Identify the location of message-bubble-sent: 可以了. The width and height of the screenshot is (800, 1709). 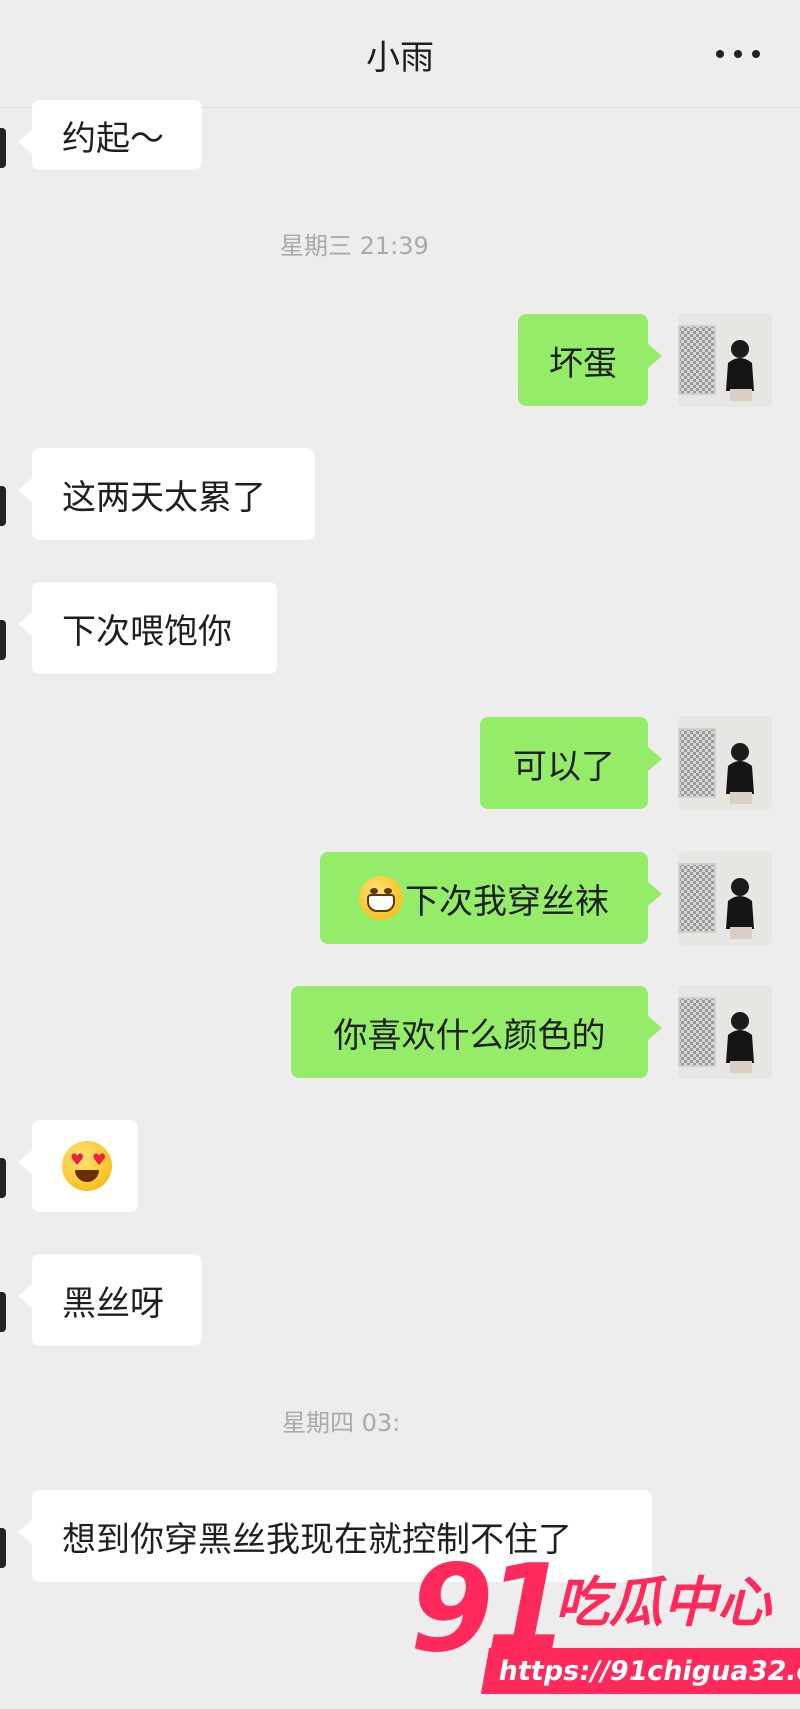
(571, 763).